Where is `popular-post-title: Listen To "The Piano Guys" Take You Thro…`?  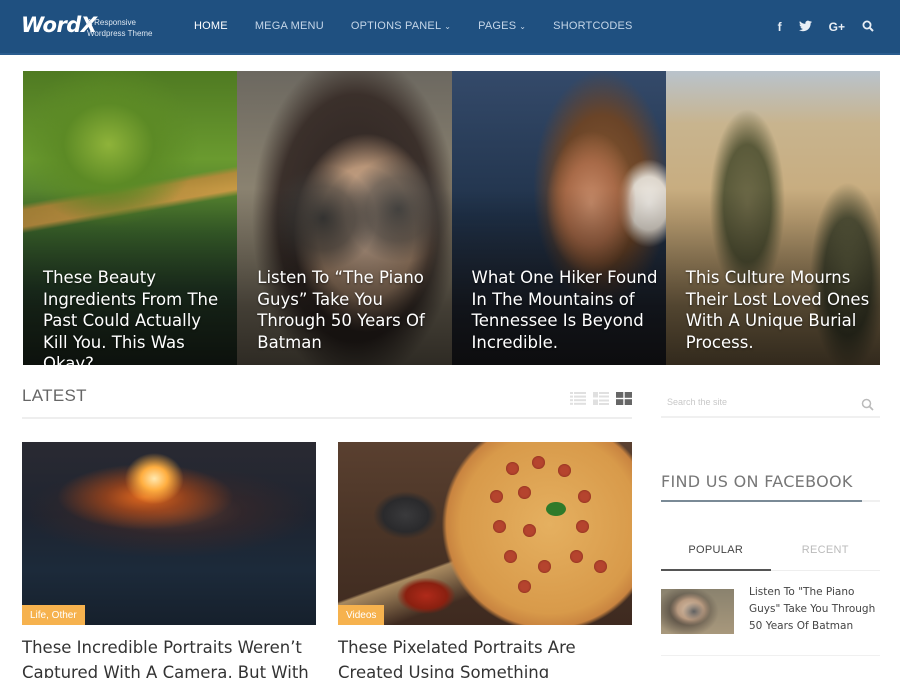
popular-post-title: Listen To "The Piano Guys" Take You Thro… is located at coordinates (814, 609).